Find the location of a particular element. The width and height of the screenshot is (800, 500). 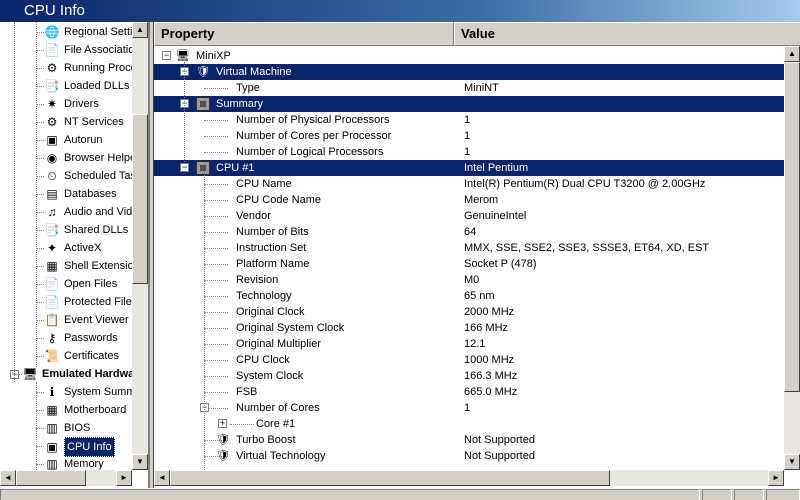

property-name: FSB is located at coordinates (247, 392).